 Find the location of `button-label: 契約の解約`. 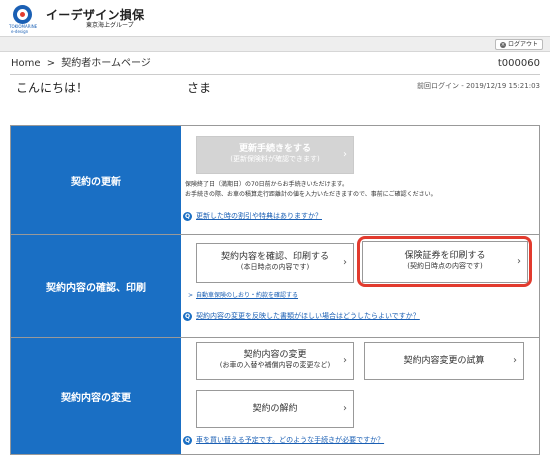

button-label: 契約の解約 is located at coordinates (275, 409).